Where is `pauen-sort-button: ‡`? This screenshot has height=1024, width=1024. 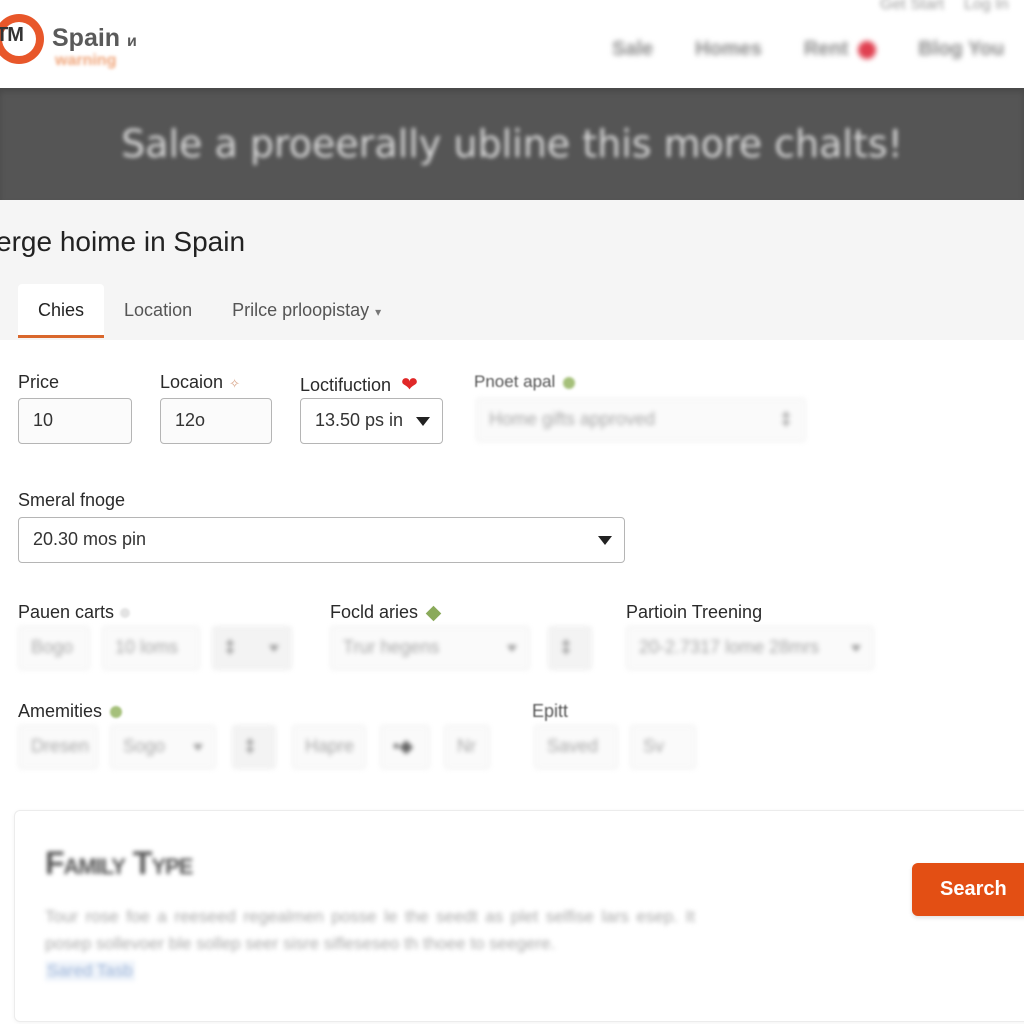
pauen-sort-button: ‡ is located at coordinates (252, 648).